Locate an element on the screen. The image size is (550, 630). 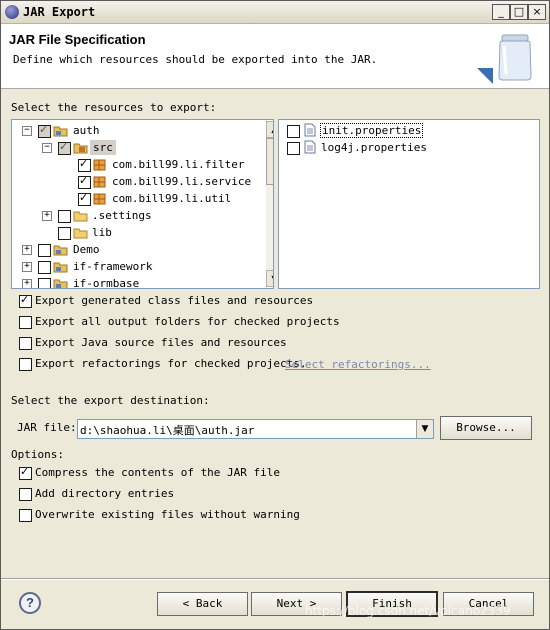
tree-scrollbar: ▲ ▼ is located at coordinates (269, 204).